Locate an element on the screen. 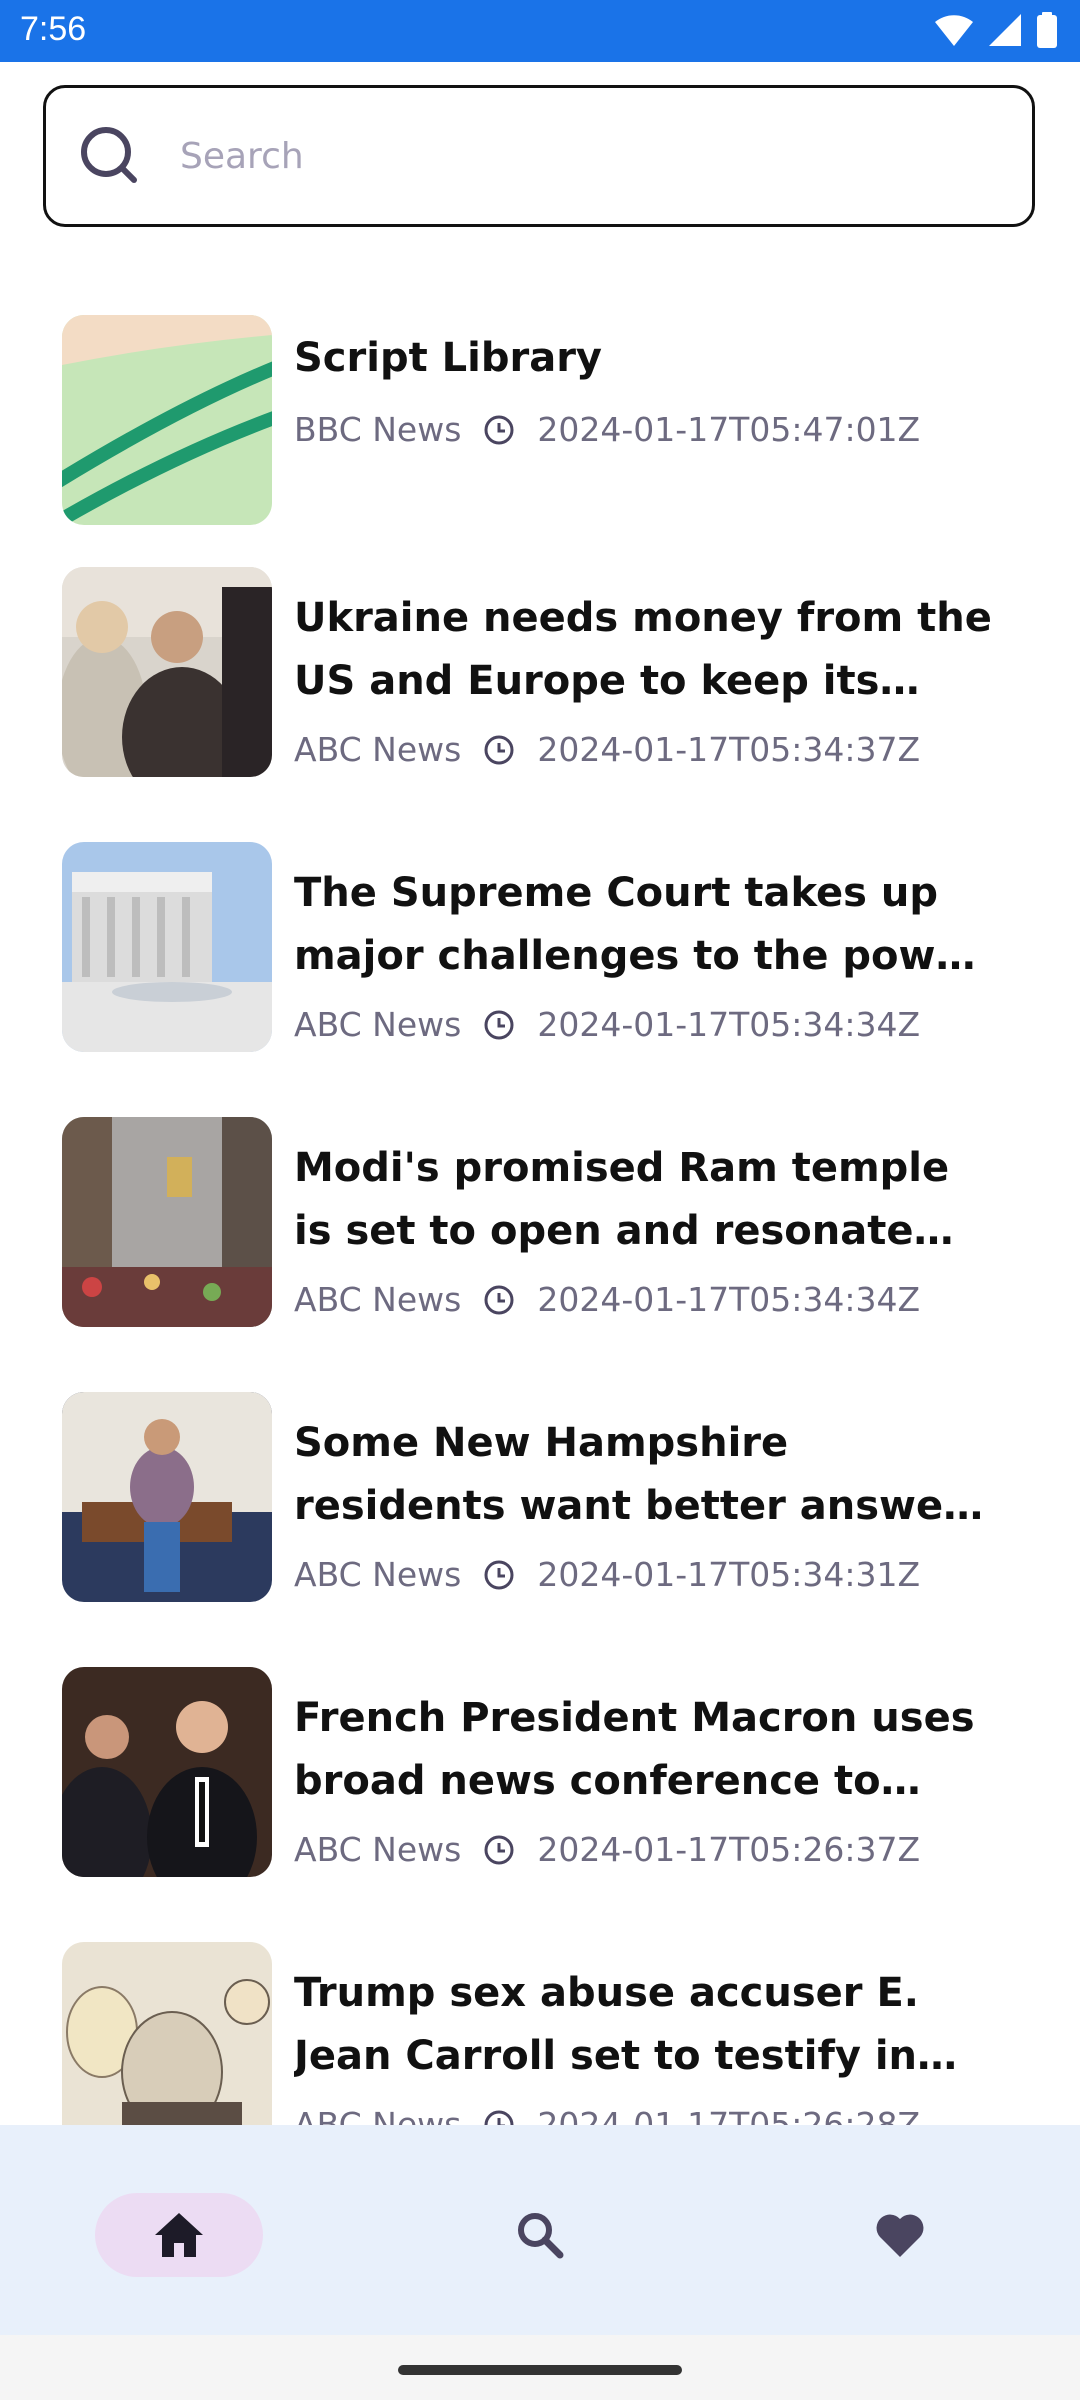  heart-icon is located at coordinates (900, 2235).